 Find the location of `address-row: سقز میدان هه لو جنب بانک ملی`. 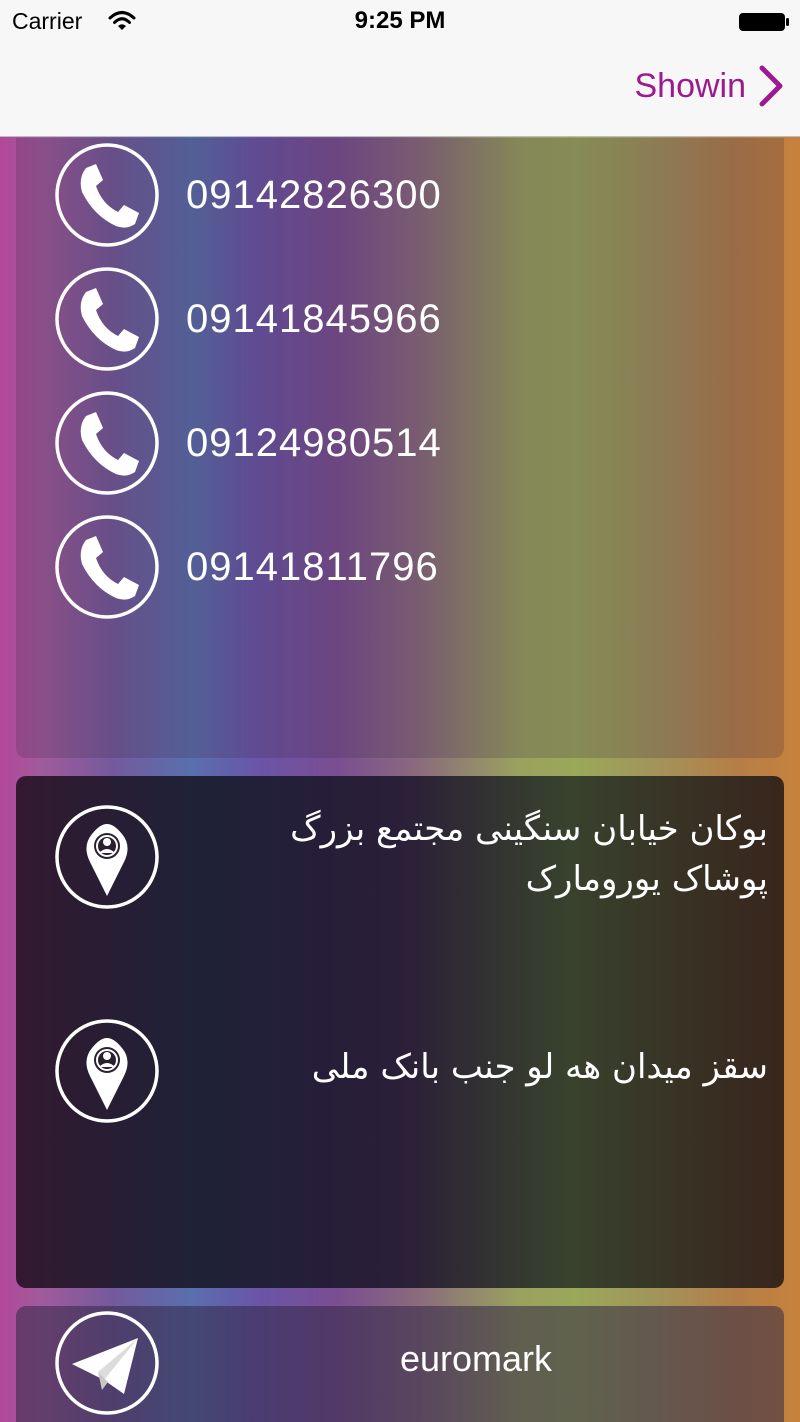

address-row: سقز میدان هه لو جنب بانک ملی is located at coordinates (411, 1073).